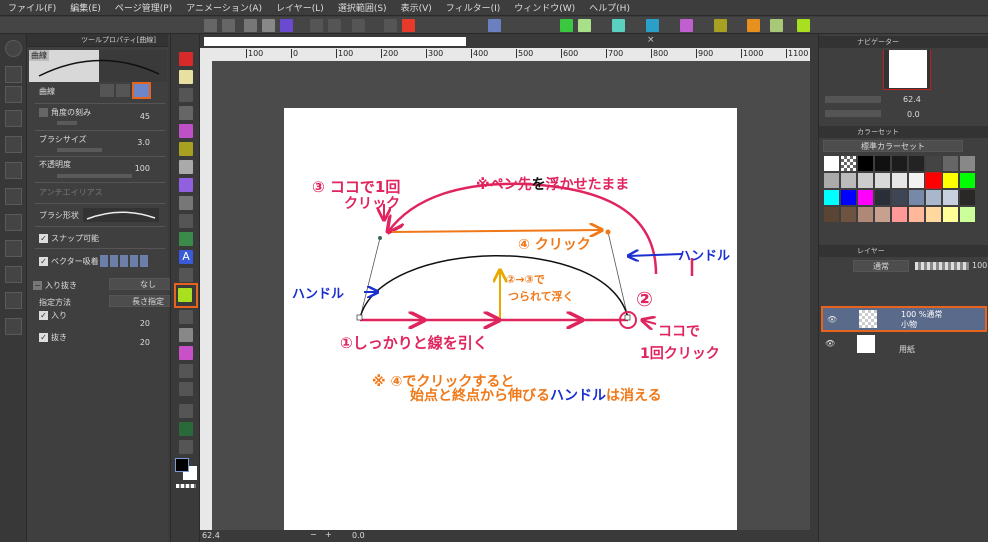  I want to click on in-checkbox: ✓, so click(43, 315).